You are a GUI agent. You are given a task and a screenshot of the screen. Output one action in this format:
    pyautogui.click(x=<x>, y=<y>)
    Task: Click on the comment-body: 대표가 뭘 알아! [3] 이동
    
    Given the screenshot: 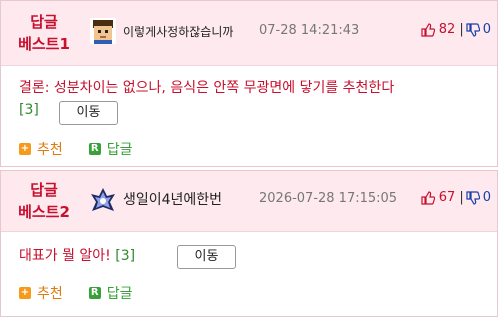 What is the action you would take?
    pyautogui.click(x=254, y=257)
    